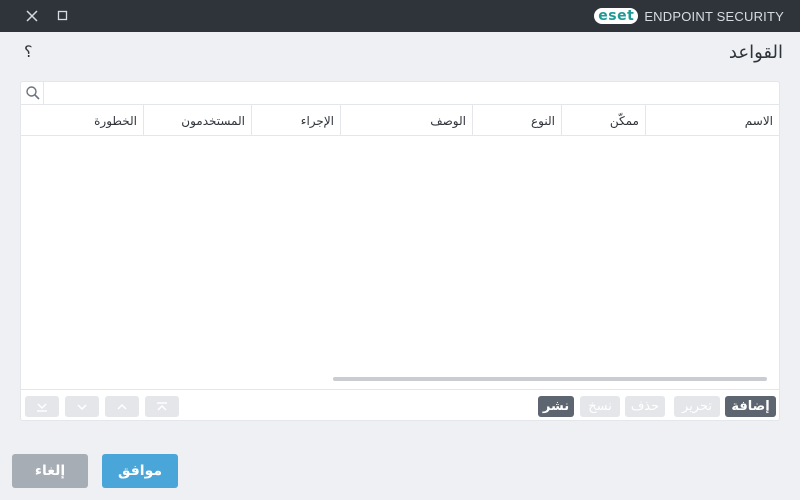  I want to click on brand: eset ENDPOINT SECURITY, so click(689, 16).